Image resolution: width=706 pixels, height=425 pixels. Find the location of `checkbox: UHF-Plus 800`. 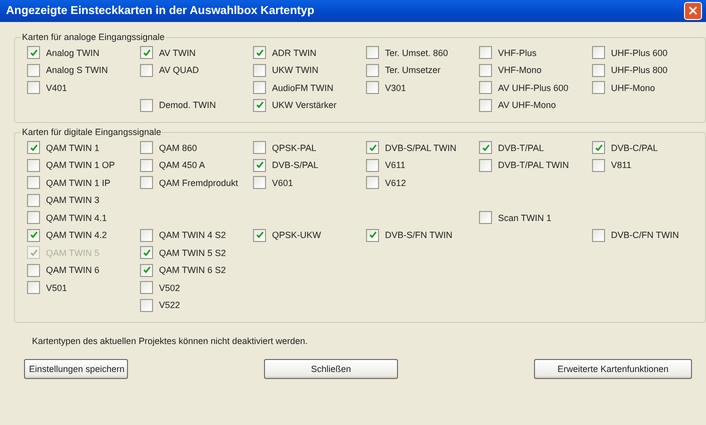

checkbox: UHF-Plus 800 is located at coordinates (648, 70).